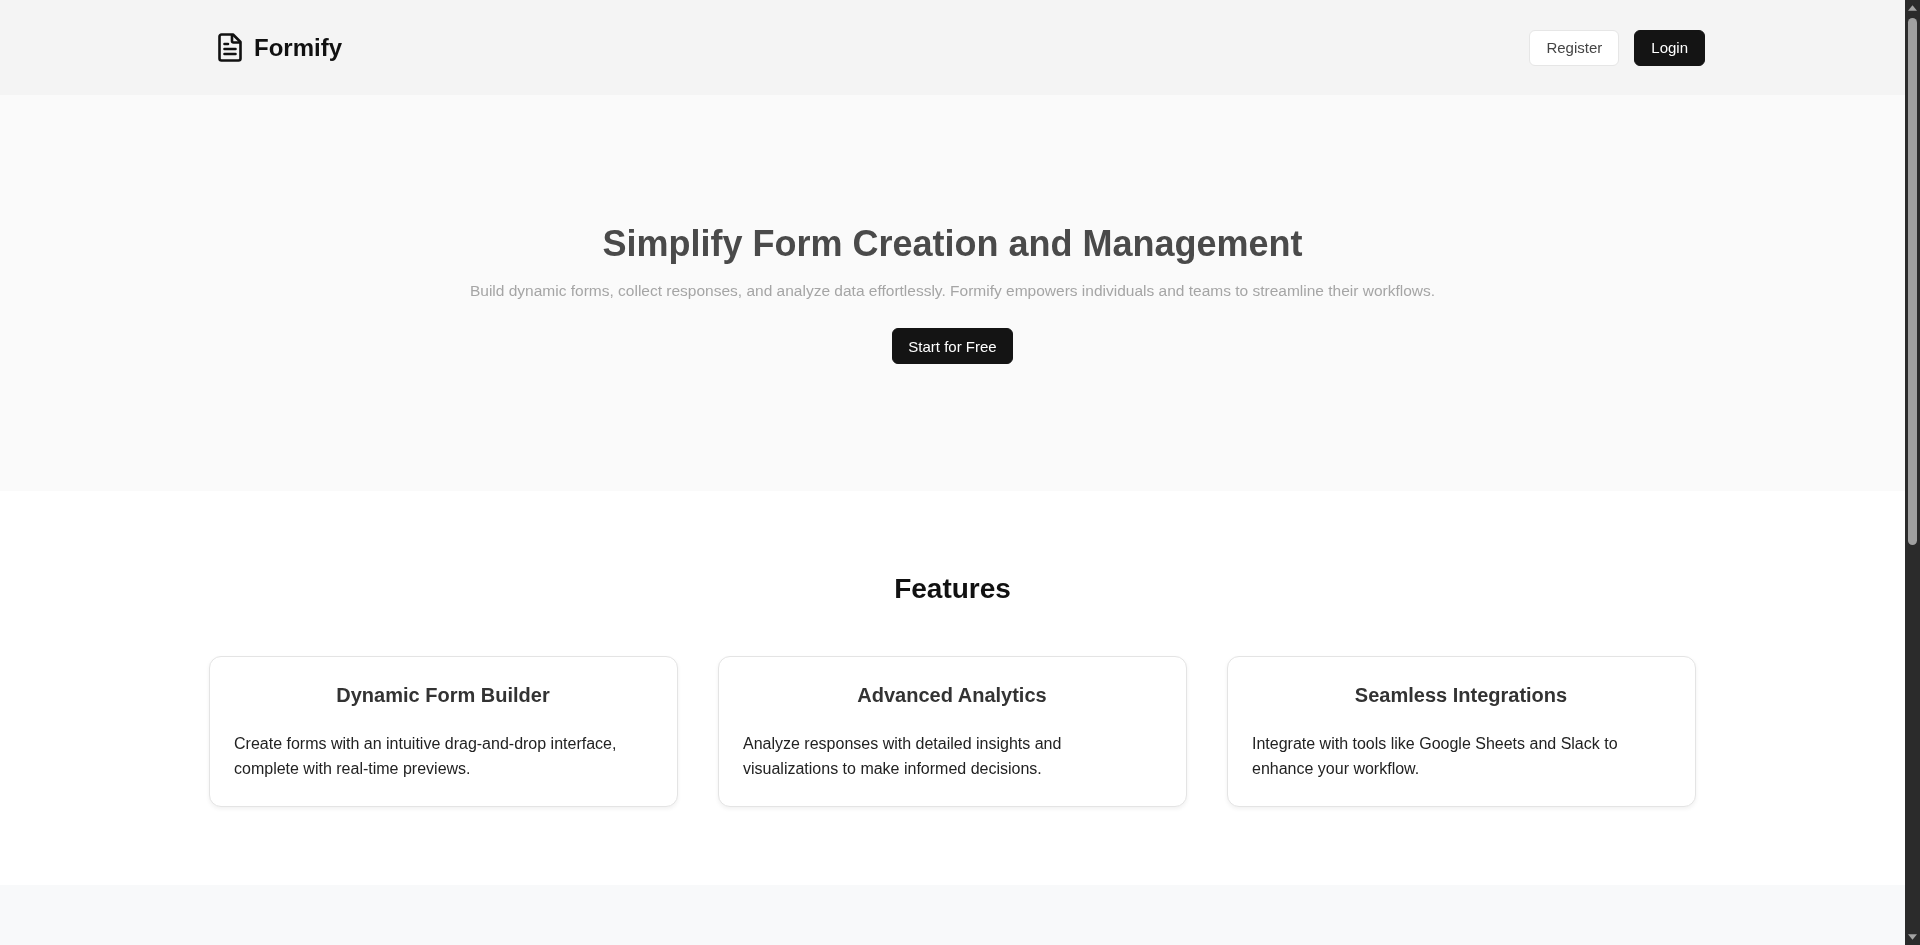 This screenshot has height=945, width=1920. I want to click on hero-subtitle: Build dynamic forms, collect responses, and analyze data effortlessly. Formify empowers individuals and teams to streamline their workflows., so click(952, 291).